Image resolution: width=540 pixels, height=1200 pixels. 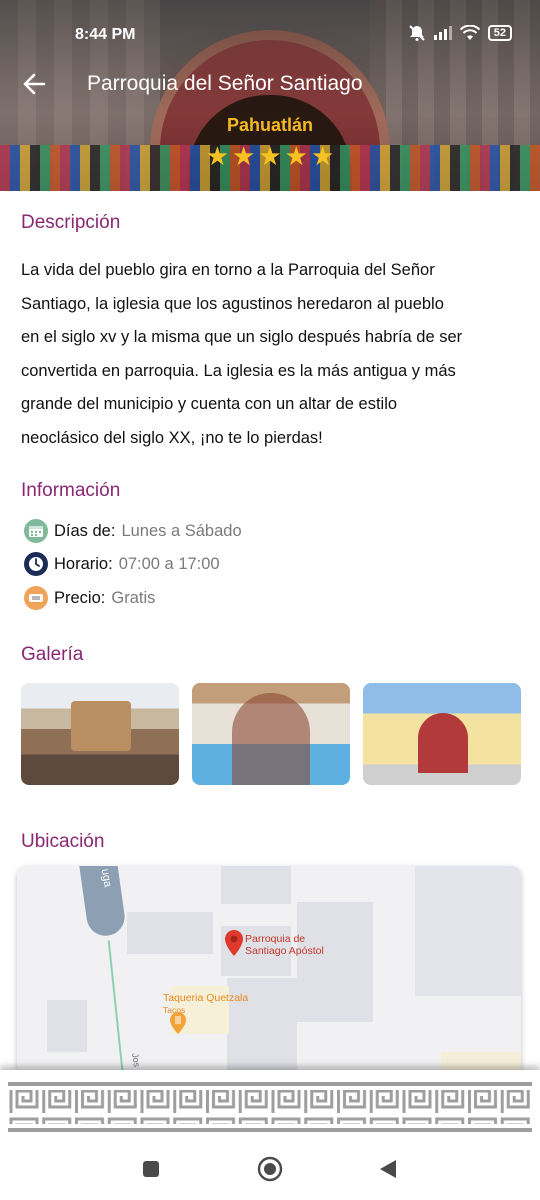 I want to click on back-button, so click(x=34, y=86).